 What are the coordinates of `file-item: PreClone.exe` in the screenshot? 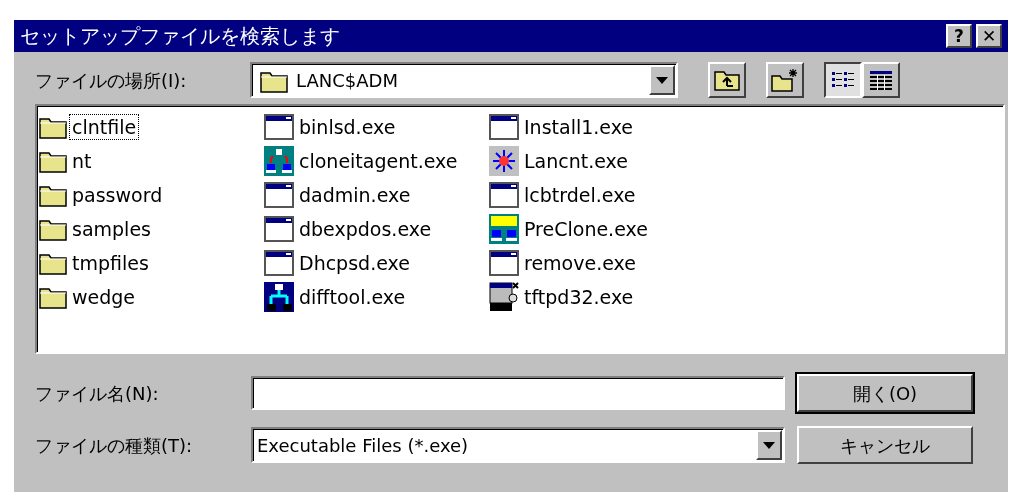 It's located at (586, 229).